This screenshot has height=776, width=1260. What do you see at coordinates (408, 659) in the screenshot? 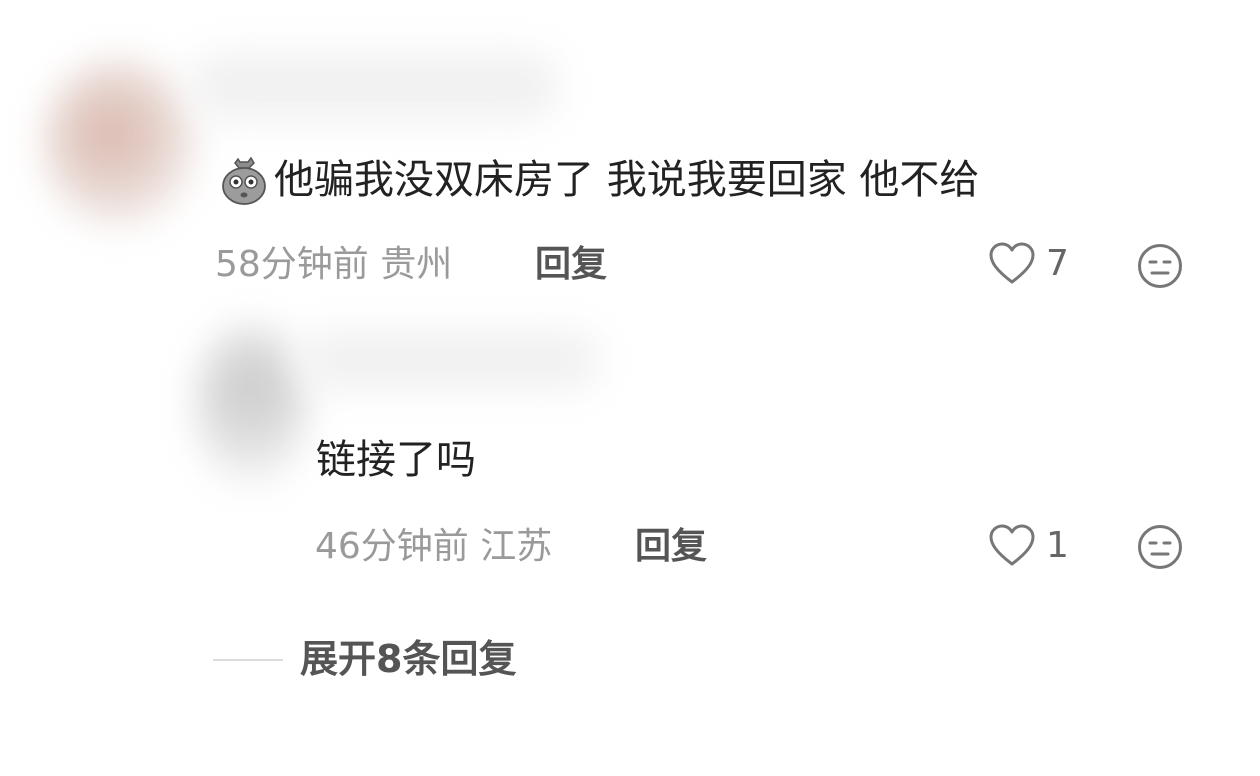
I see `expand-replies-button: 展开8条回复` at bounding box center [408, 659].